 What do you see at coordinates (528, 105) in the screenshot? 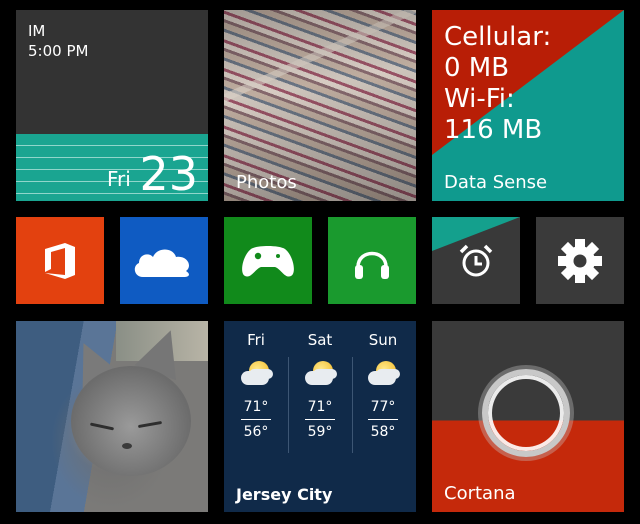
I see `data-sense-tile: Cellular: 0 MB Wi-Fi: 116 MB Data Sense` at bounding box center [528, 105].